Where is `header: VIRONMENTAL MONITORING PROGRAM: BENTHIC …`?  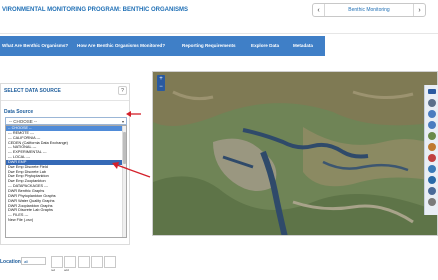
header: VIRONMENTAL MONITORING PROGRAM: BENTHIC … is located at coordinates (219, 17).